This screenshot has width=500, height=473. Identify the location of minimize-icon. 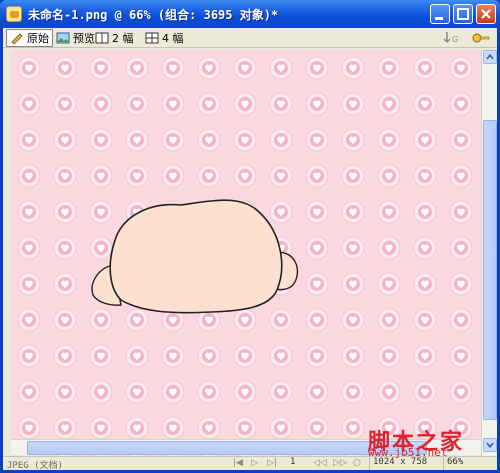
(439, 18).